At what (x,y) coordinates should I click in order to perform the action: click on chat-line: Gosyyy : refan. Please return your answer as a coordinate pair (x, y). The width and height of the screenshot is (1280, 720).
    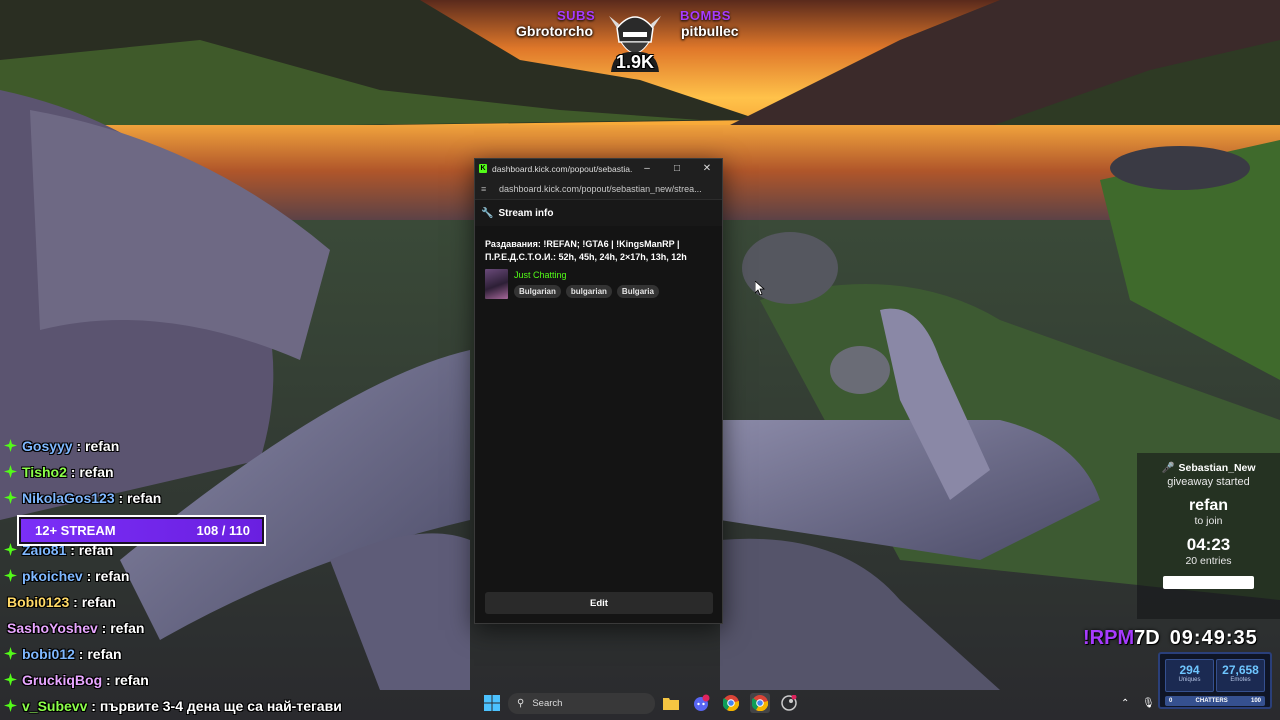
    Looking at the image, I should click on (61, 446).